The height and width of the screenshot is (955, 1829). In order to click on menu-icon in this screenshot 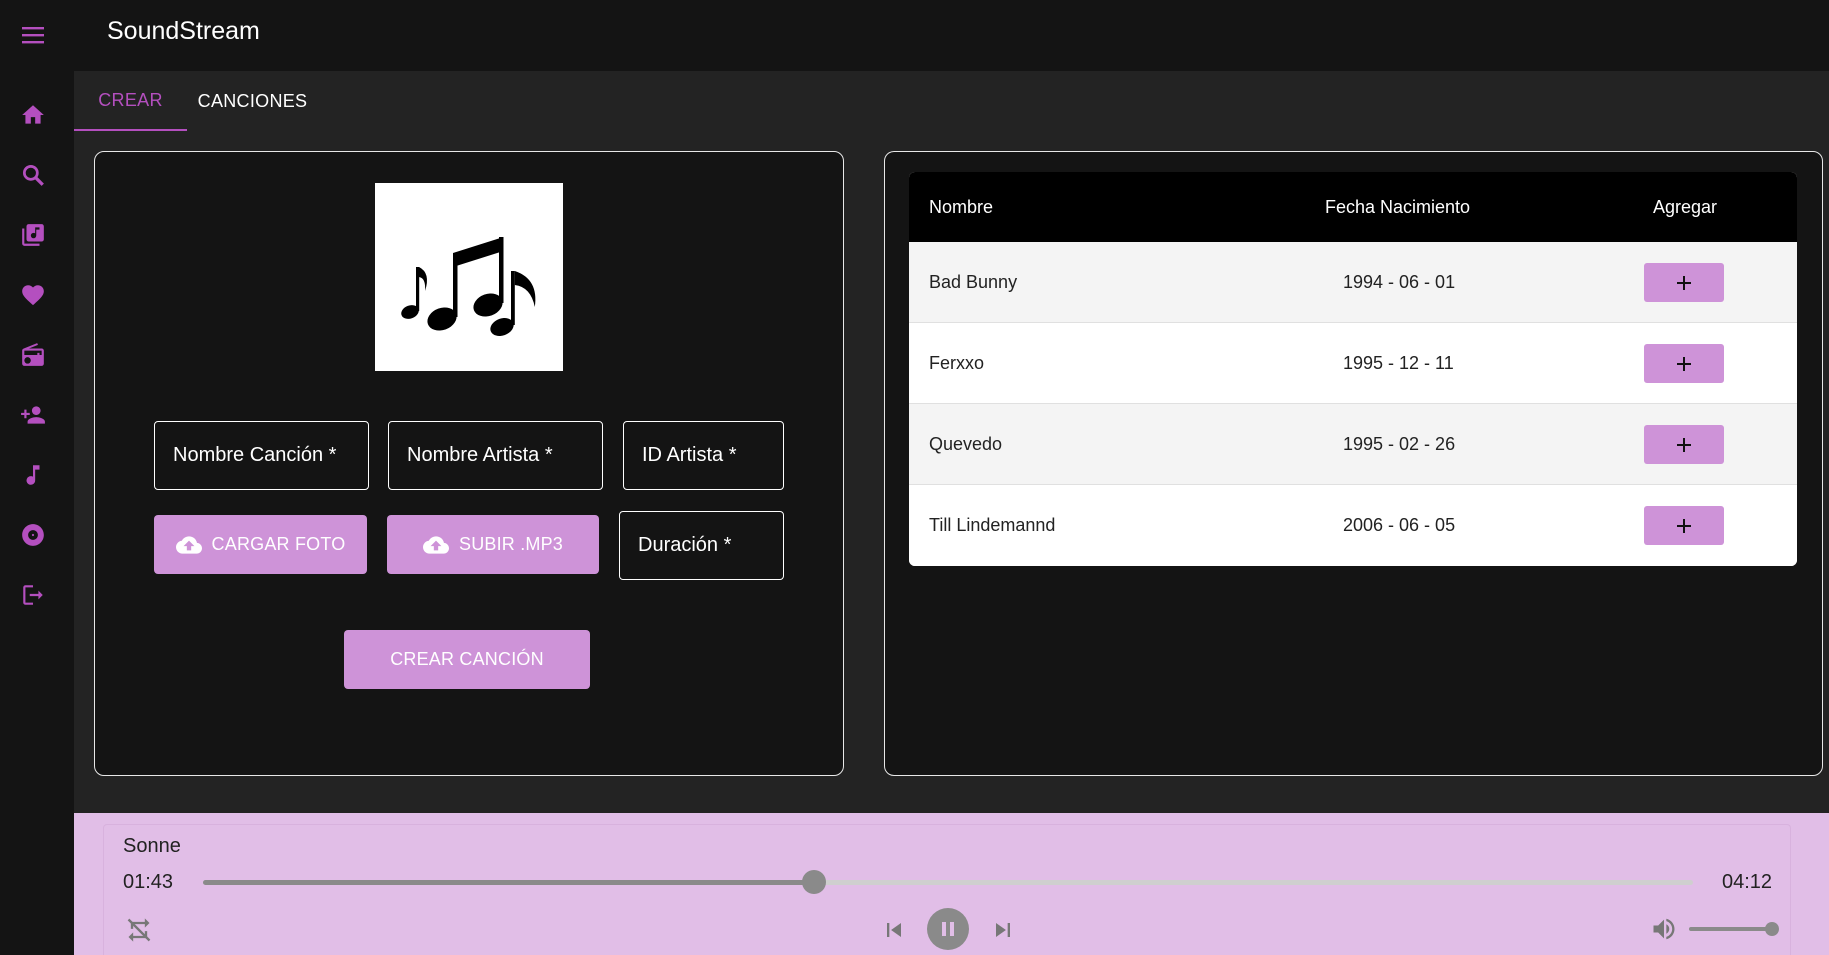, I will do `click(33, 35)`.